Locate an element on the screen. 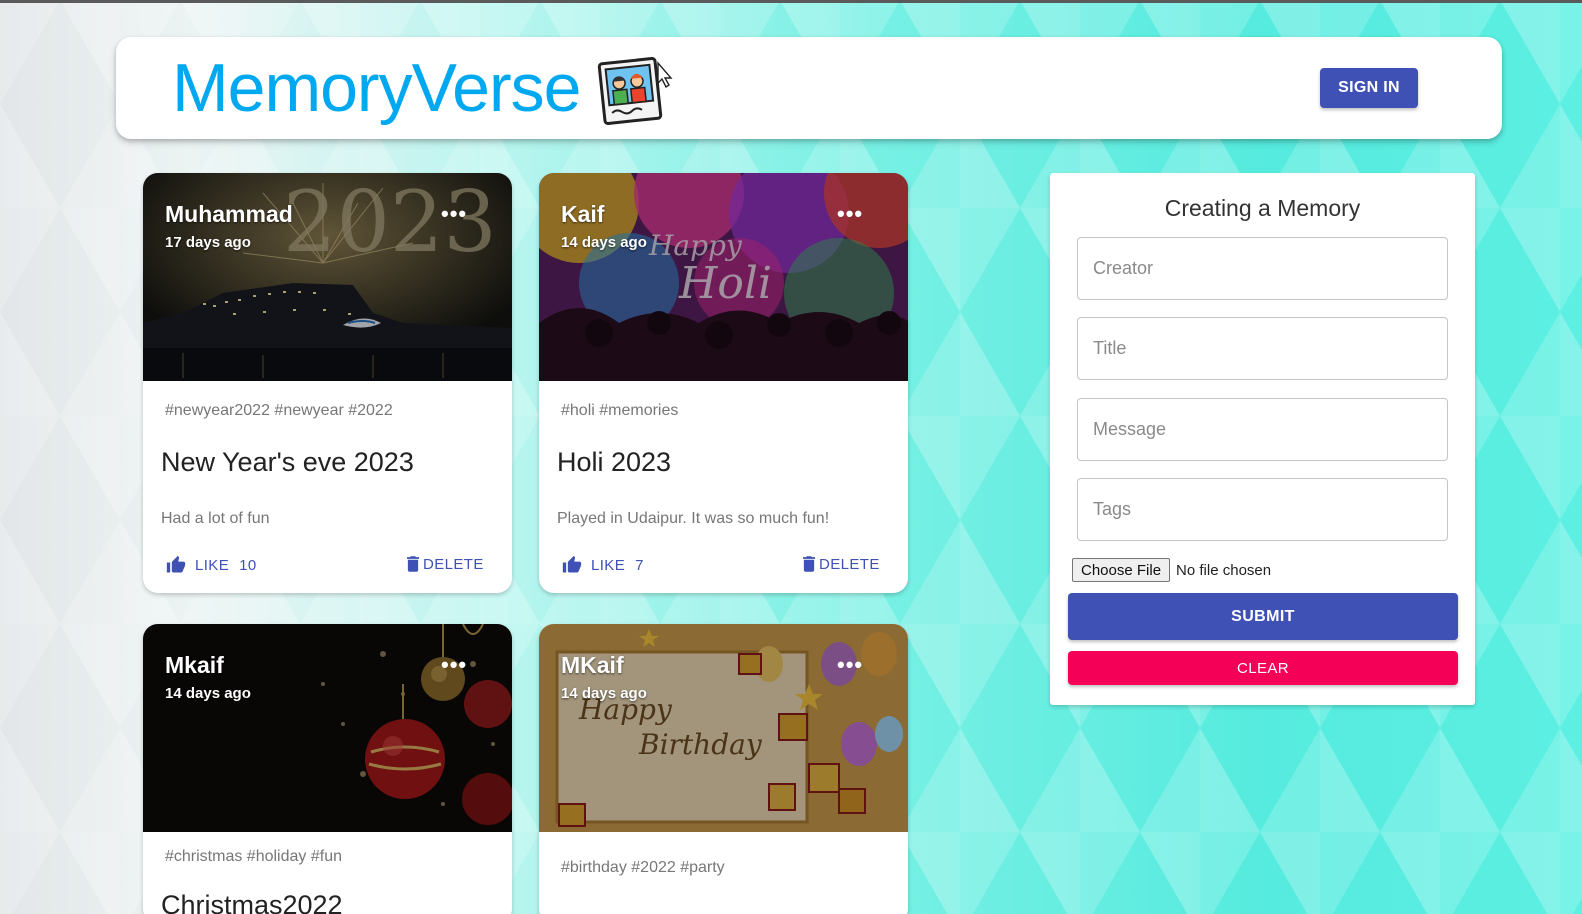 This screenshot has width=1582, height=914. tags-input is located at coordinates (1262, 509).